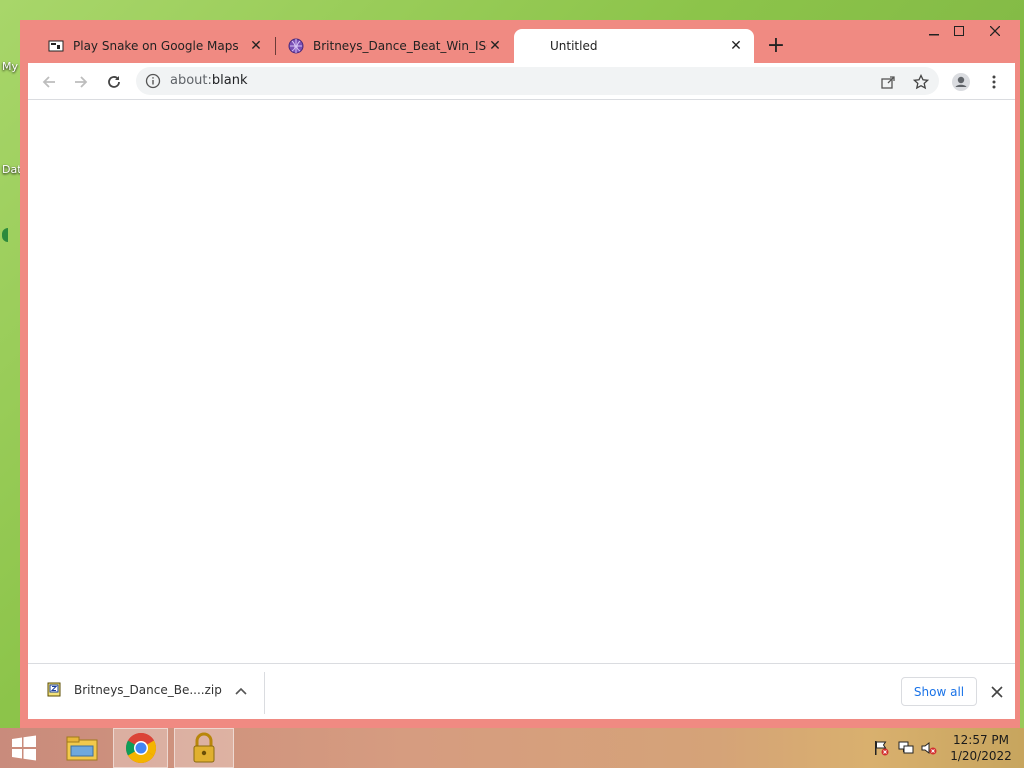 Image resolution: width=1024 pixels, height=768 pixels. I want to click on reload-icon, so click(114, 82).